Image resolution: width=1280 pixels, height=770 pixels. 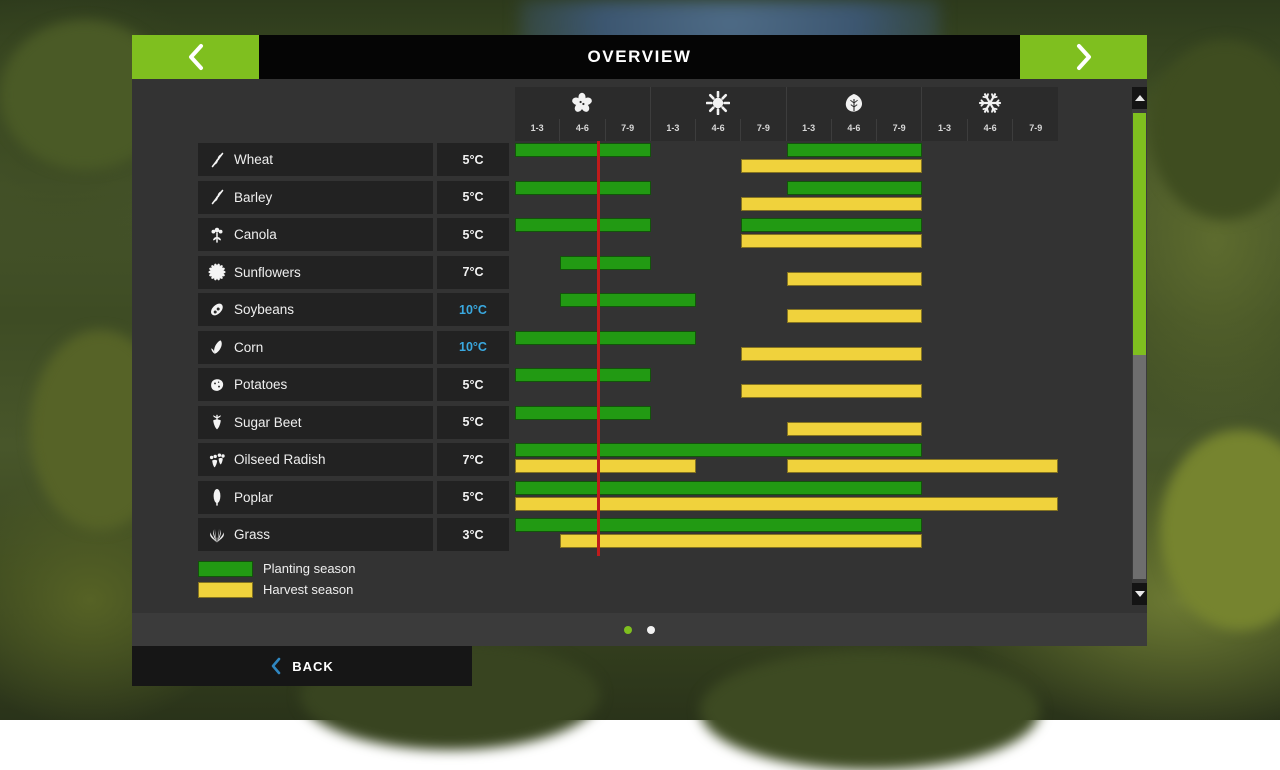 I want to click on next-page-button, so click(x=1083, y=57).